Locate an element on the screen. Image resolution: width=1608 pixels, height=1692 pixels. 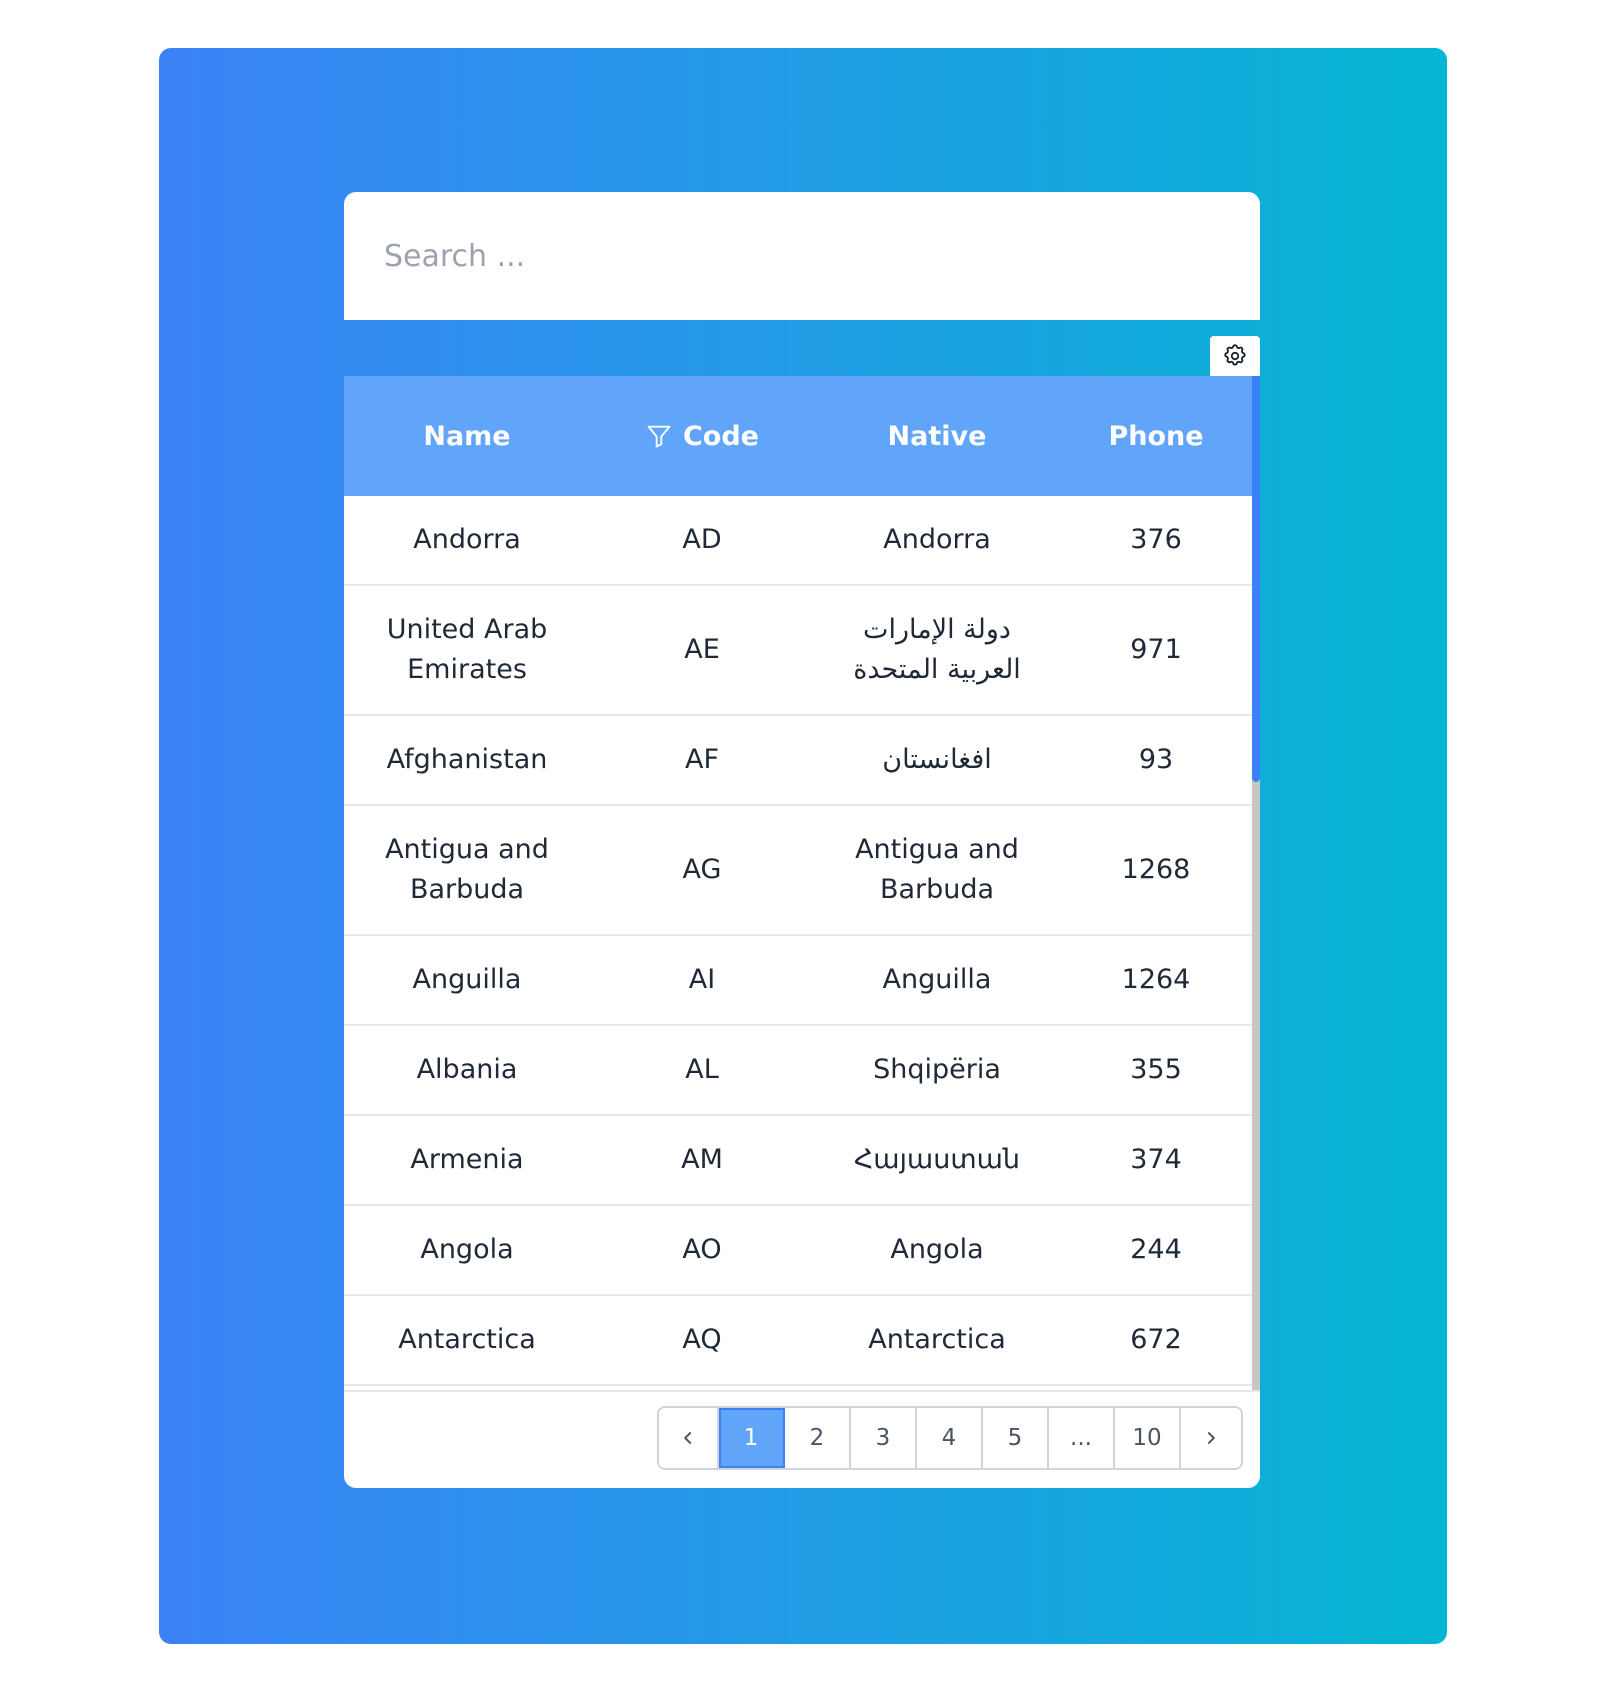
gear-icon is located at coordinates (1235, 355).